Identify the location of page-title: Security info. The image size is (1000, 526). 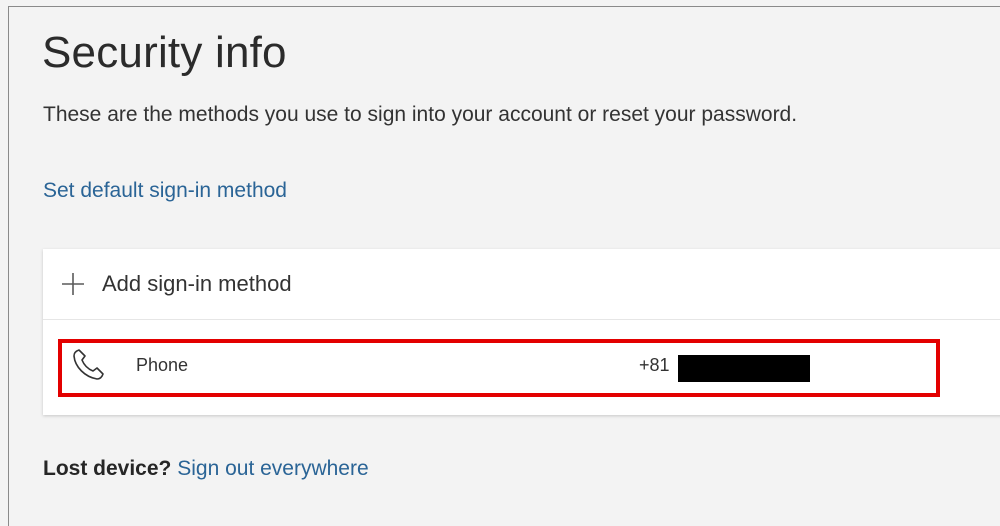
(164, 52).